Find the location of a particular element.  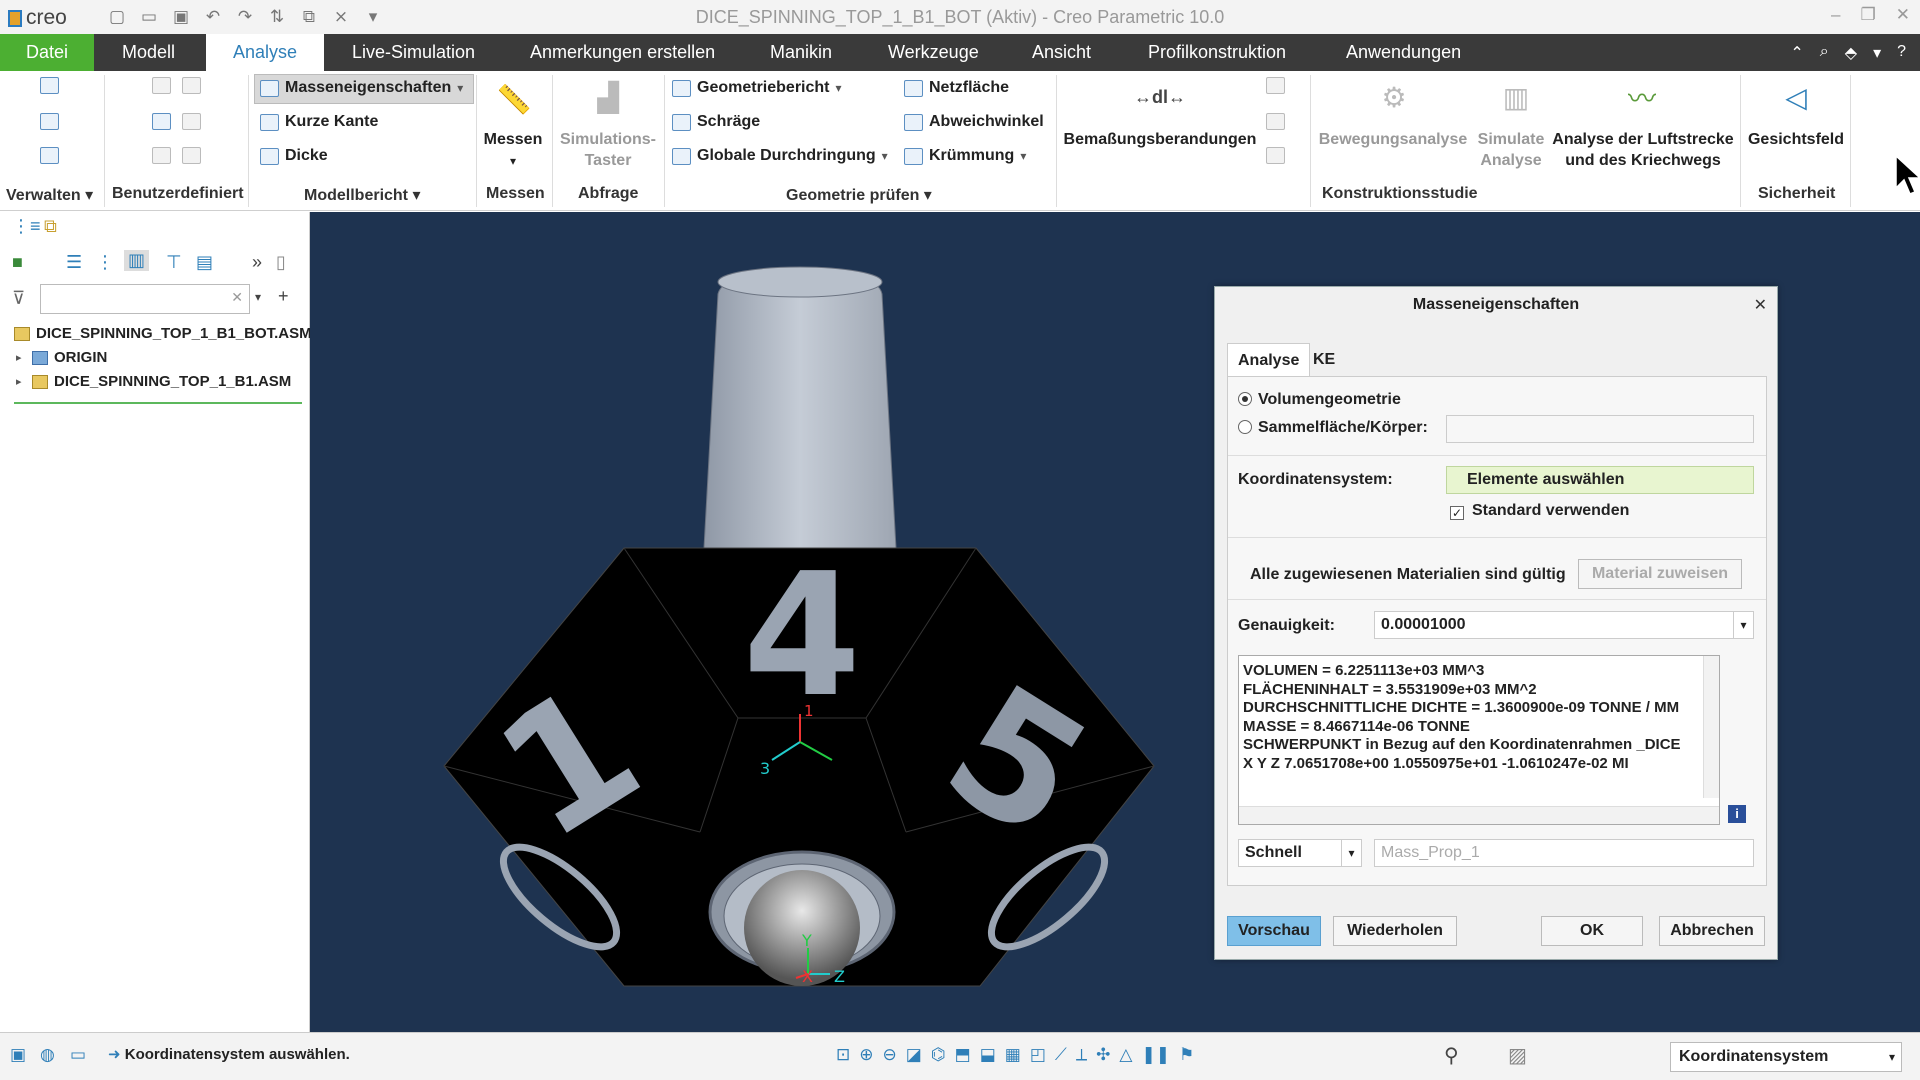

vertical-scrollbar is located at coordinates (1711, 727).